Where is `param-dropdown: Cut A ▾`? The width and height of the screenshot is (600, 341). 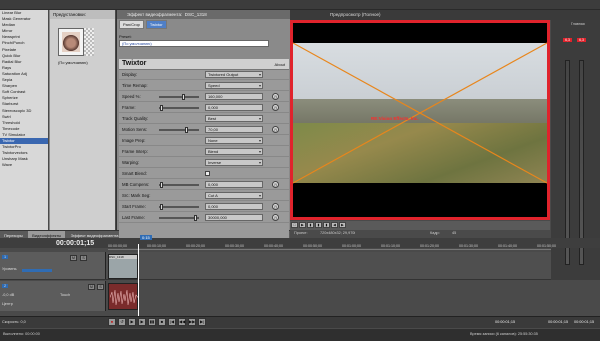 param-dropdown: Cut A ▾ is located at coordinates (234, 195).